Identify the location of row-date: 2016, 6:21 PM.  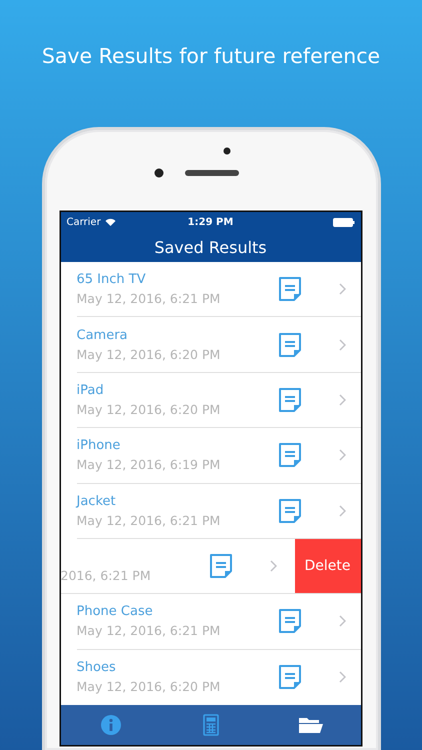
(105, 575).